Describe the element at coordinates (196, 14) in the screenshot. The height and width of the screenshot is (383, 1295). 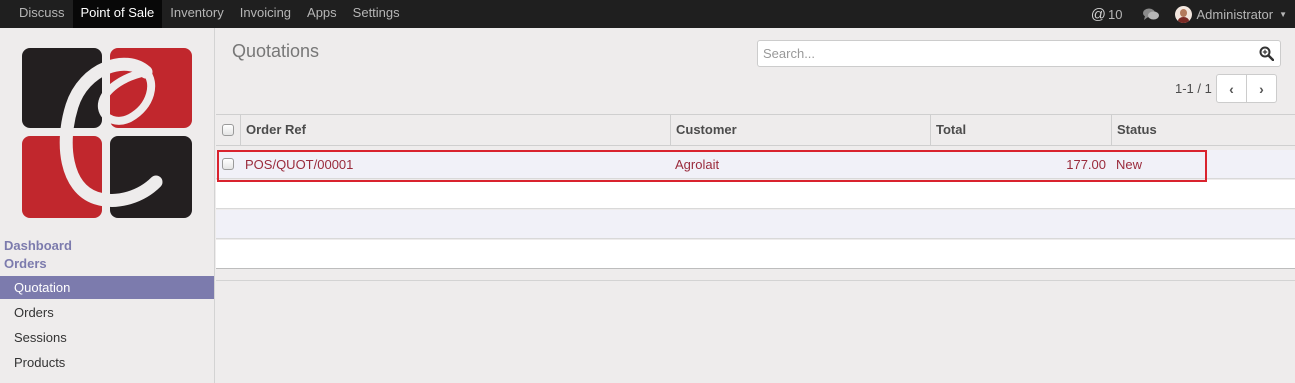
I see `menu-inventory: Inventory` at that location.